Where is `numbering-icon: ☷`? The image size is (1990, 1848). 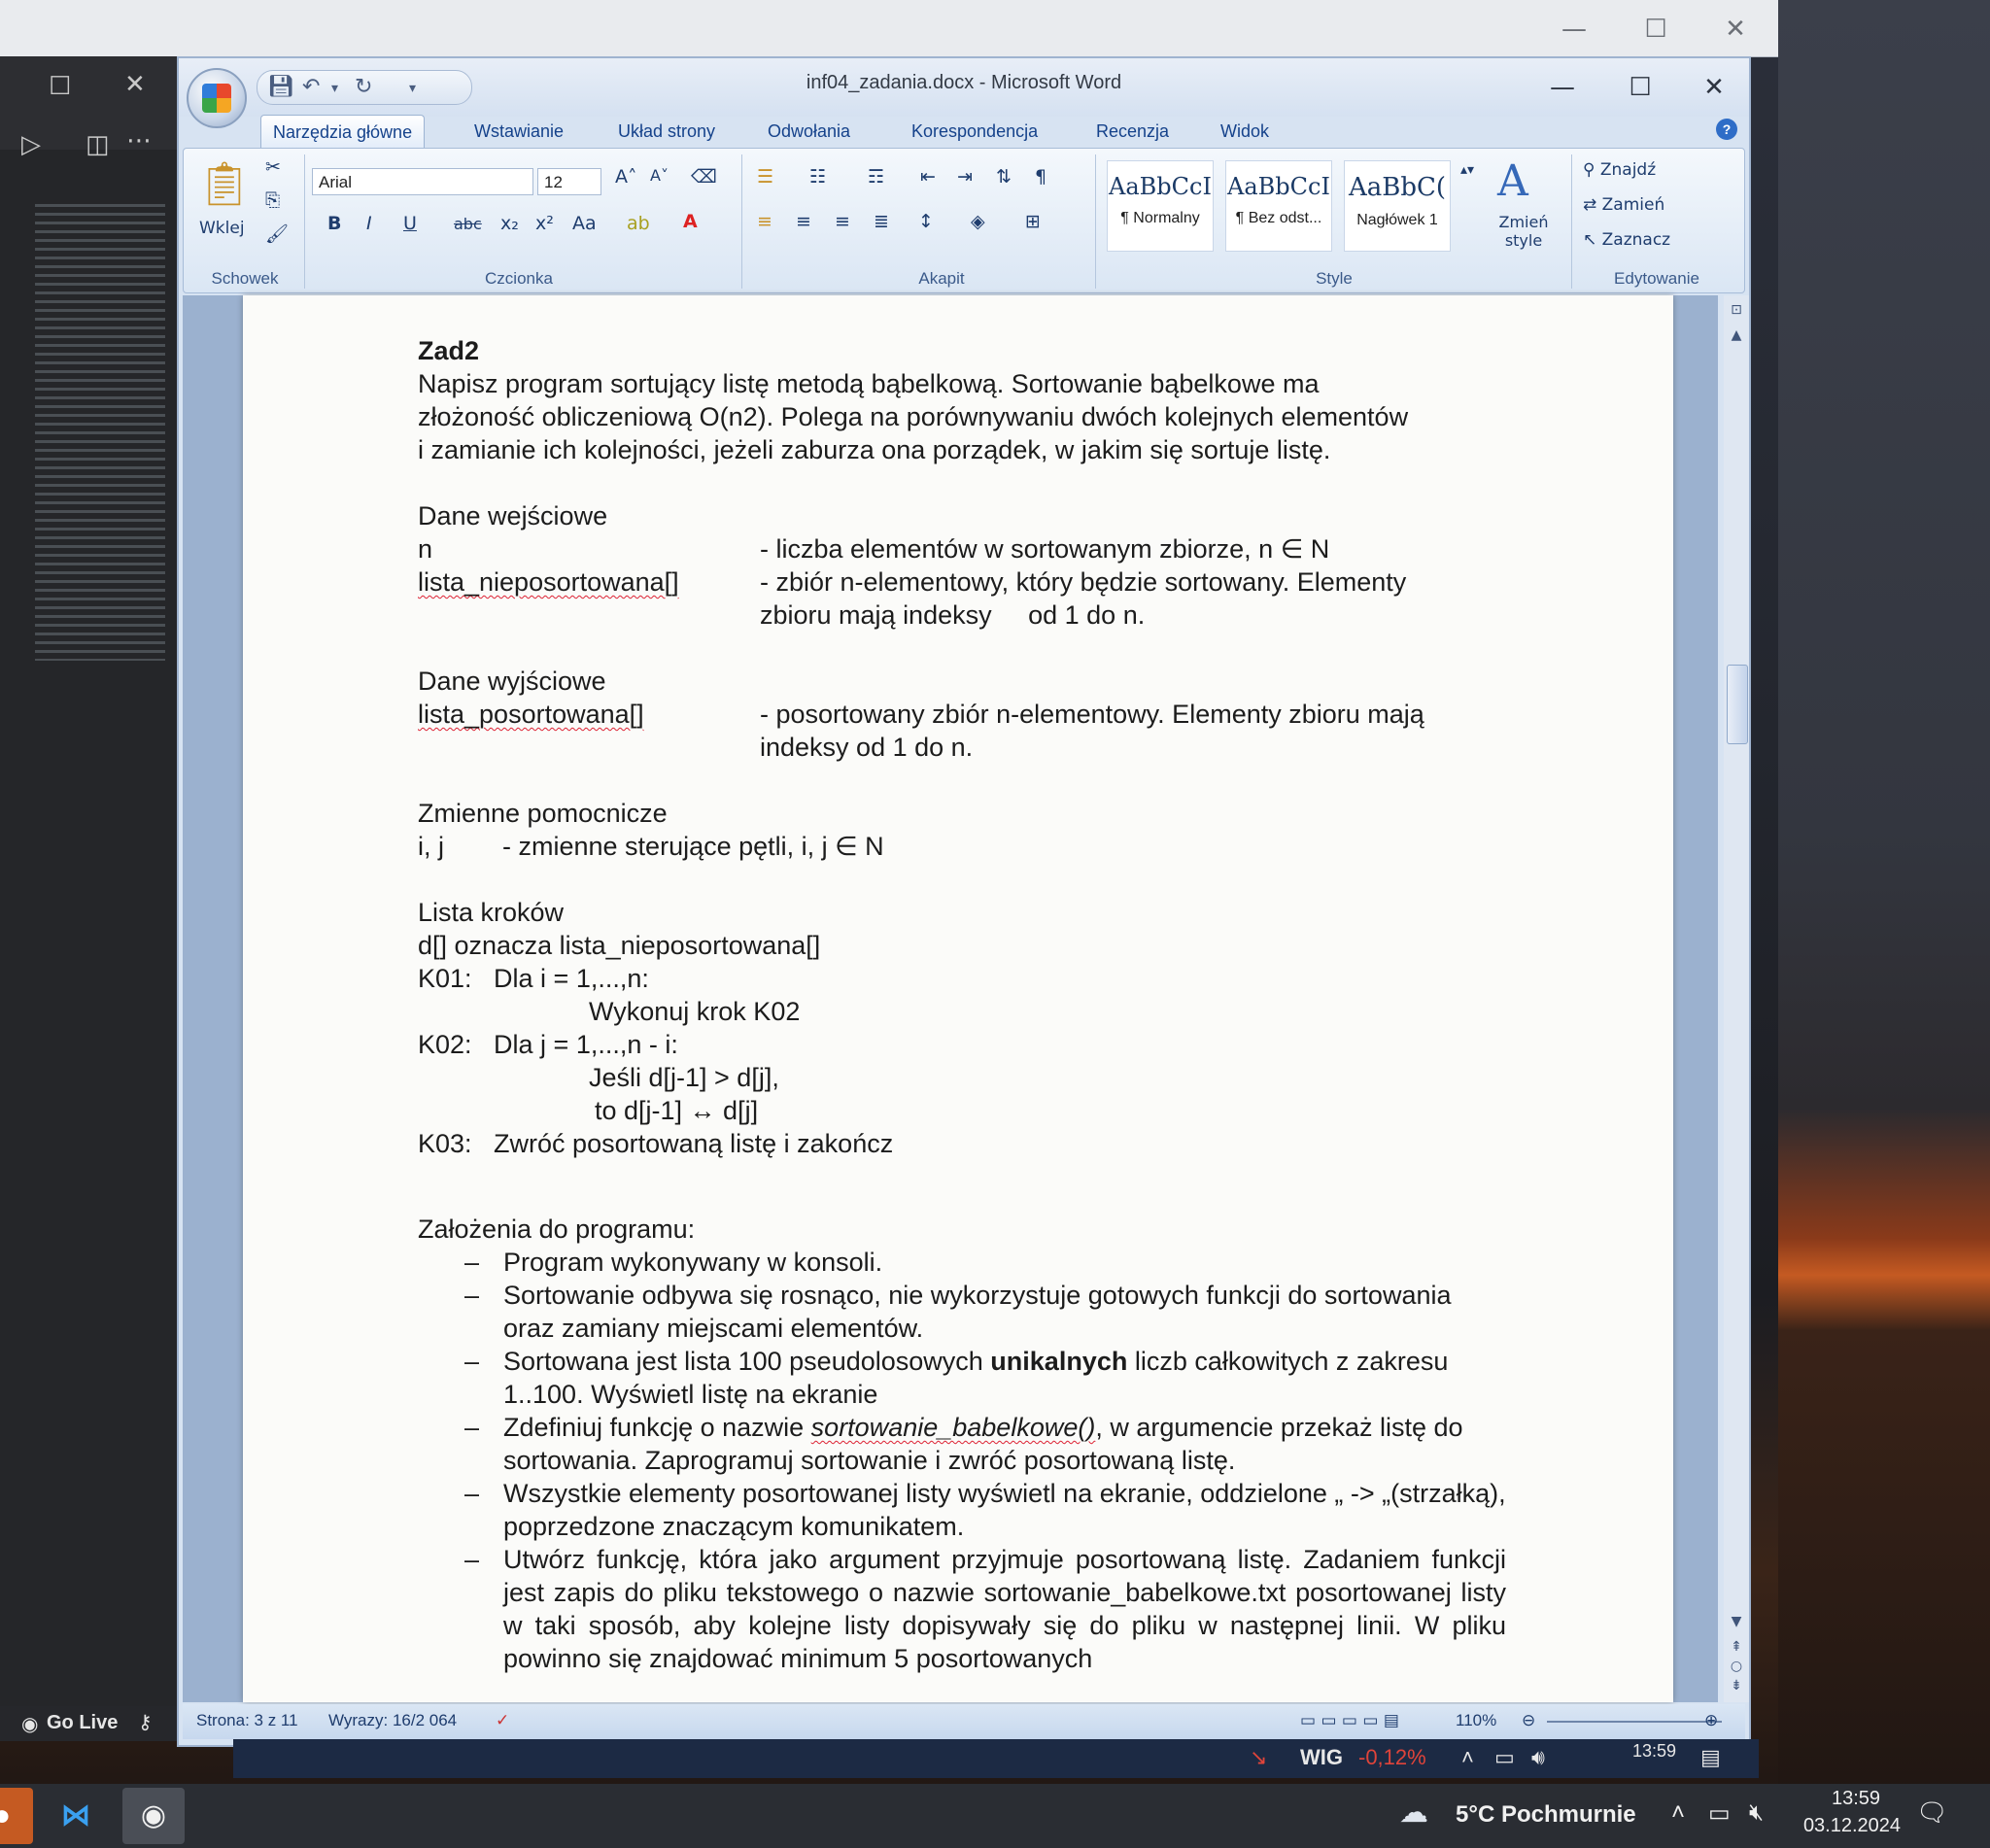 numbering-icon: ☷ is located at coordinates (818, 177).